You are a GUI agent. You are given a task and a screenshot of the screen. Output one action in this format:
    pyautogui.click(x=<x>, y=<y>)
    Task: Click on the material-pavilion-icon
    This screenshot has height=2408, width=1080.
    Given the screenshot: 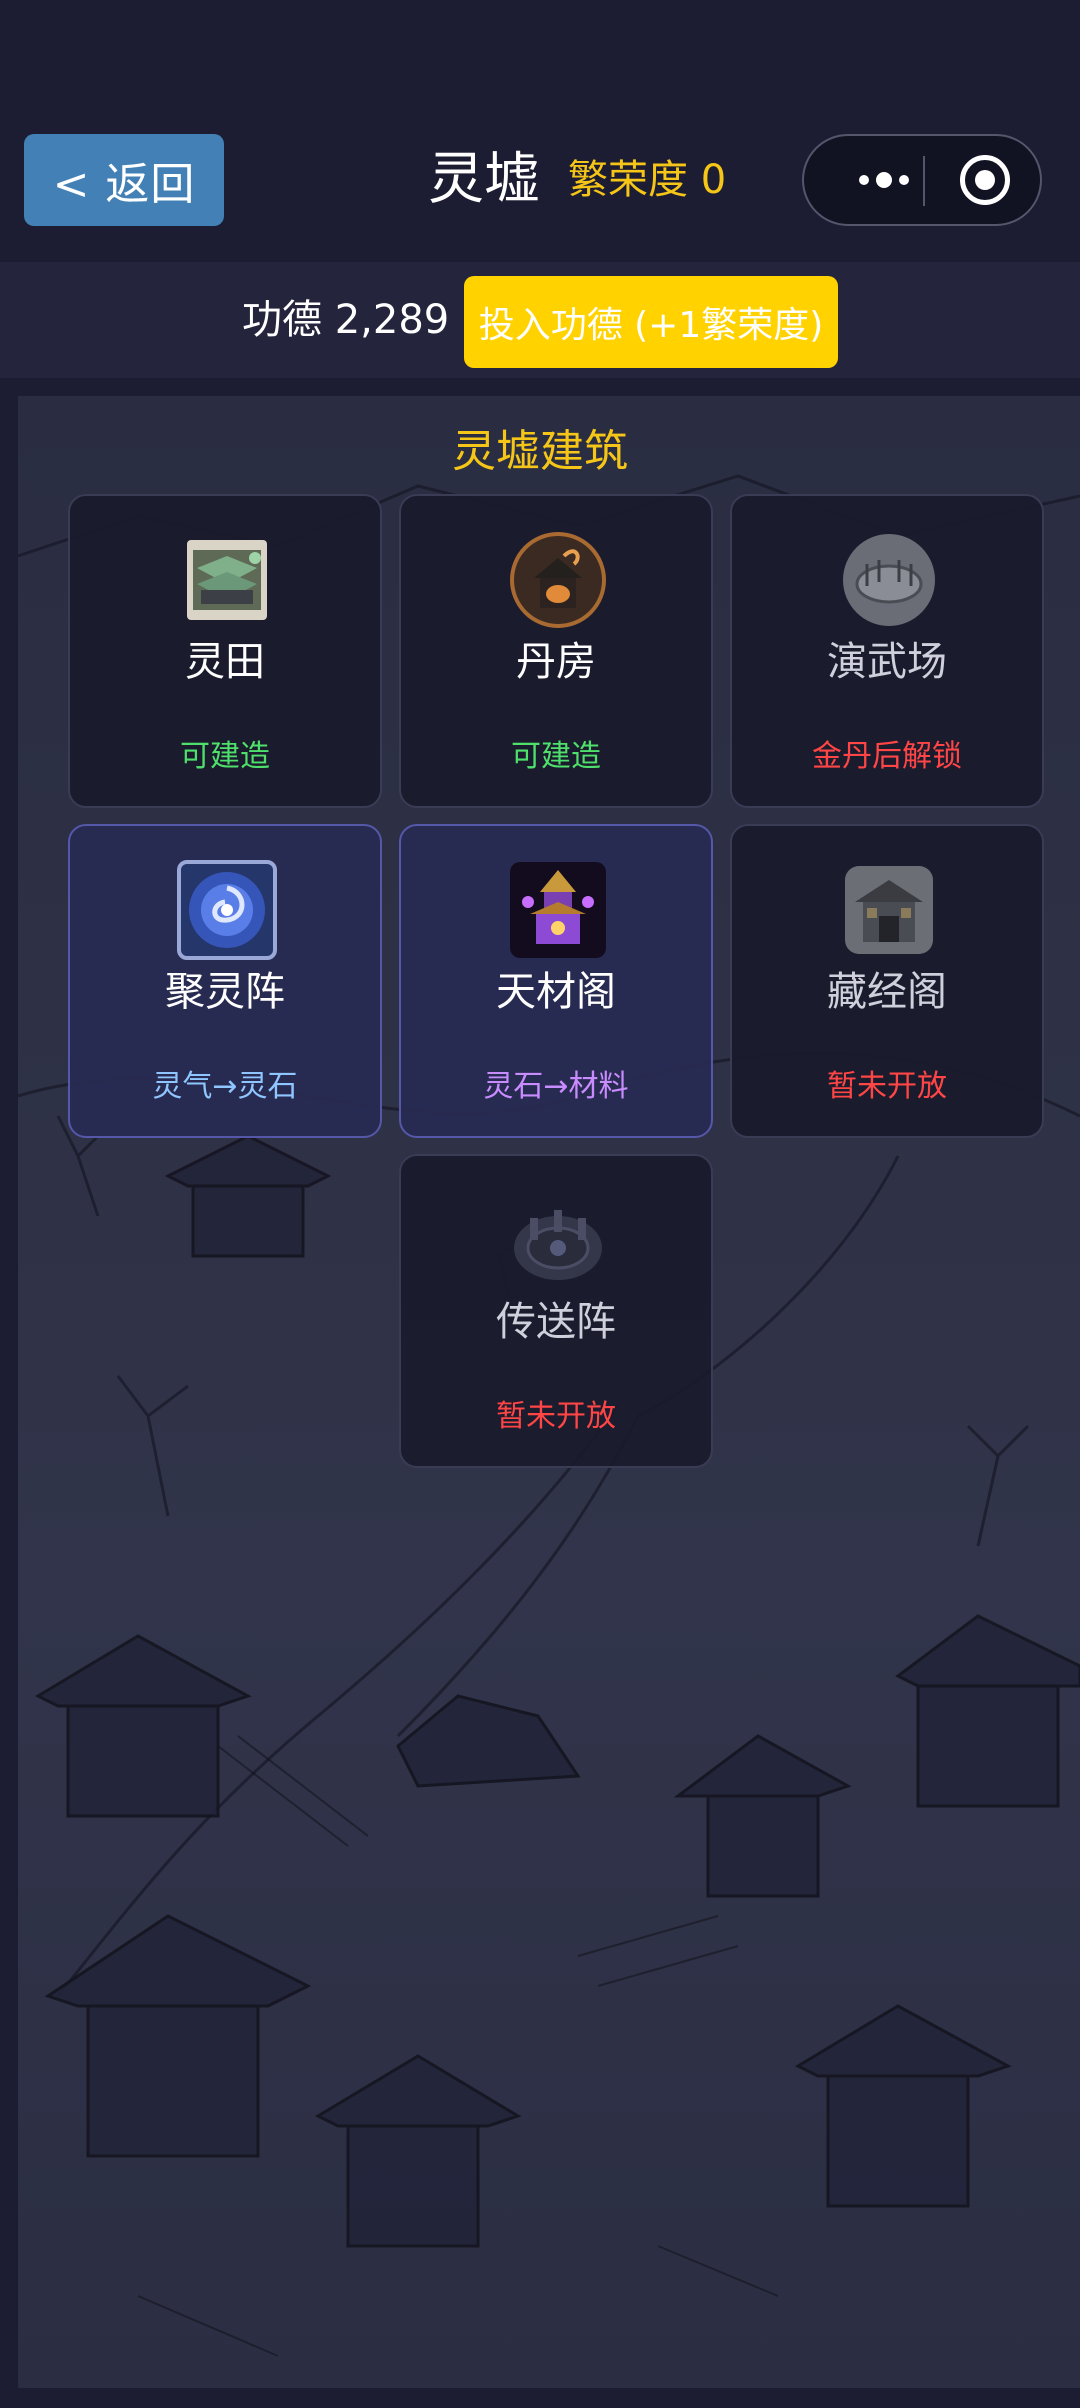 What is the action you would take?
    pyautogui.click(x=558, y=910)
    